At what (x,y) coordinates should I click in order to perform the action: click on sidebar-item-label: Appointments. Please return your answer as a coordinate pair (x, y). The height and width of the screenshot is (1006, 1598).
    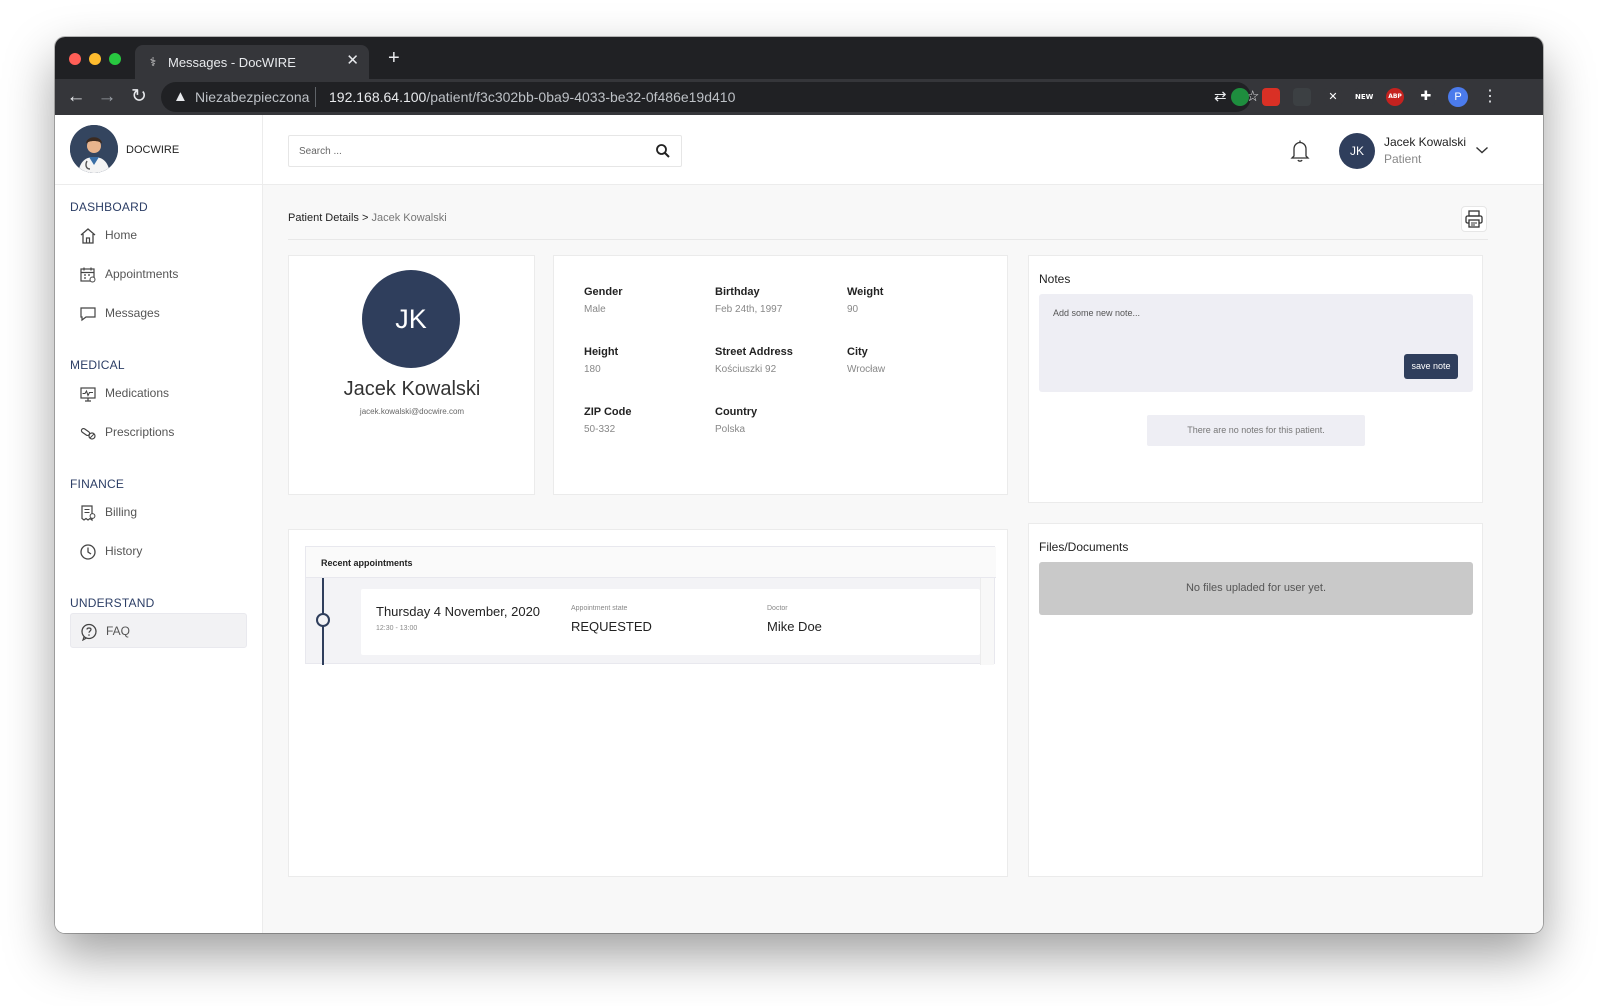
    Looking at the image, I should click on (142, 274).